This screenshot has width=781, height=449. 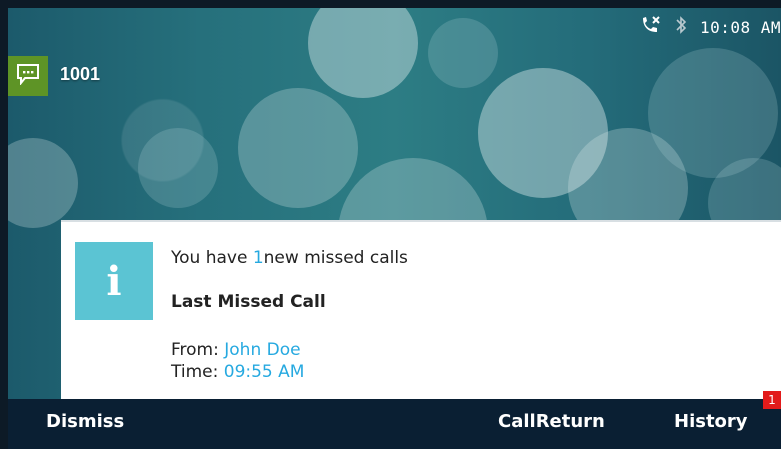 I want to click on softkey-bar: Dismiss CallReturn History 1, so click(x=394, y=420).